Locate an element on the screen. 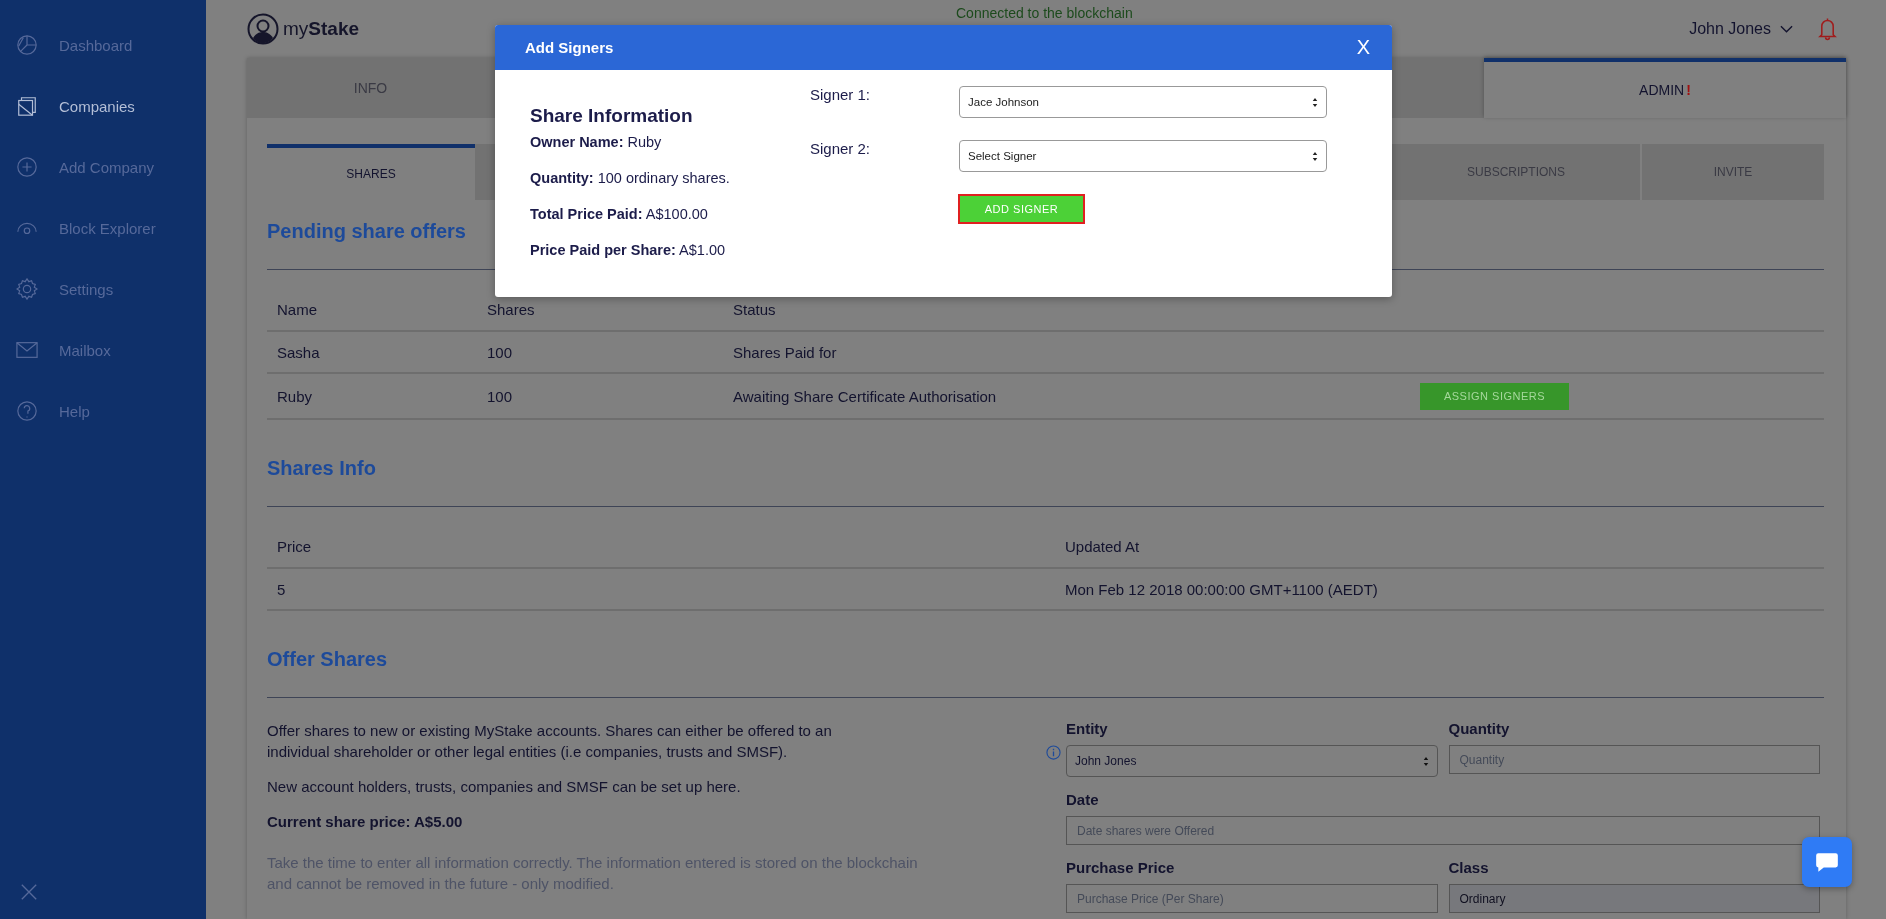  close-button: X is located at coordinates (1363, 47).